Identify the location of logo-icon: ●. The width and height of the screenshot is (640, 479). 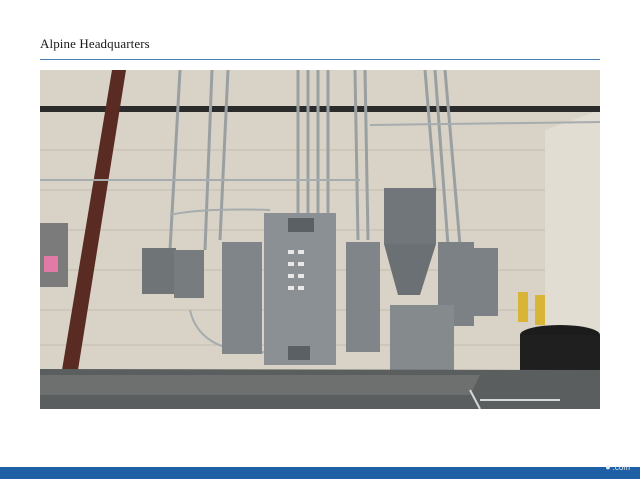
(608, 467).